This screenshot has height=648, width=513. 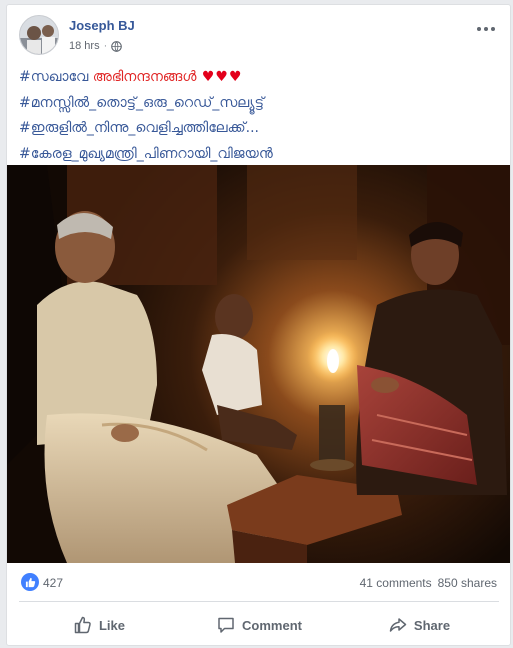 What do you see at coordinates (396, 583) in the screenshot?
I see `comments-count: 41 comments` at bounding box center [396, 583].